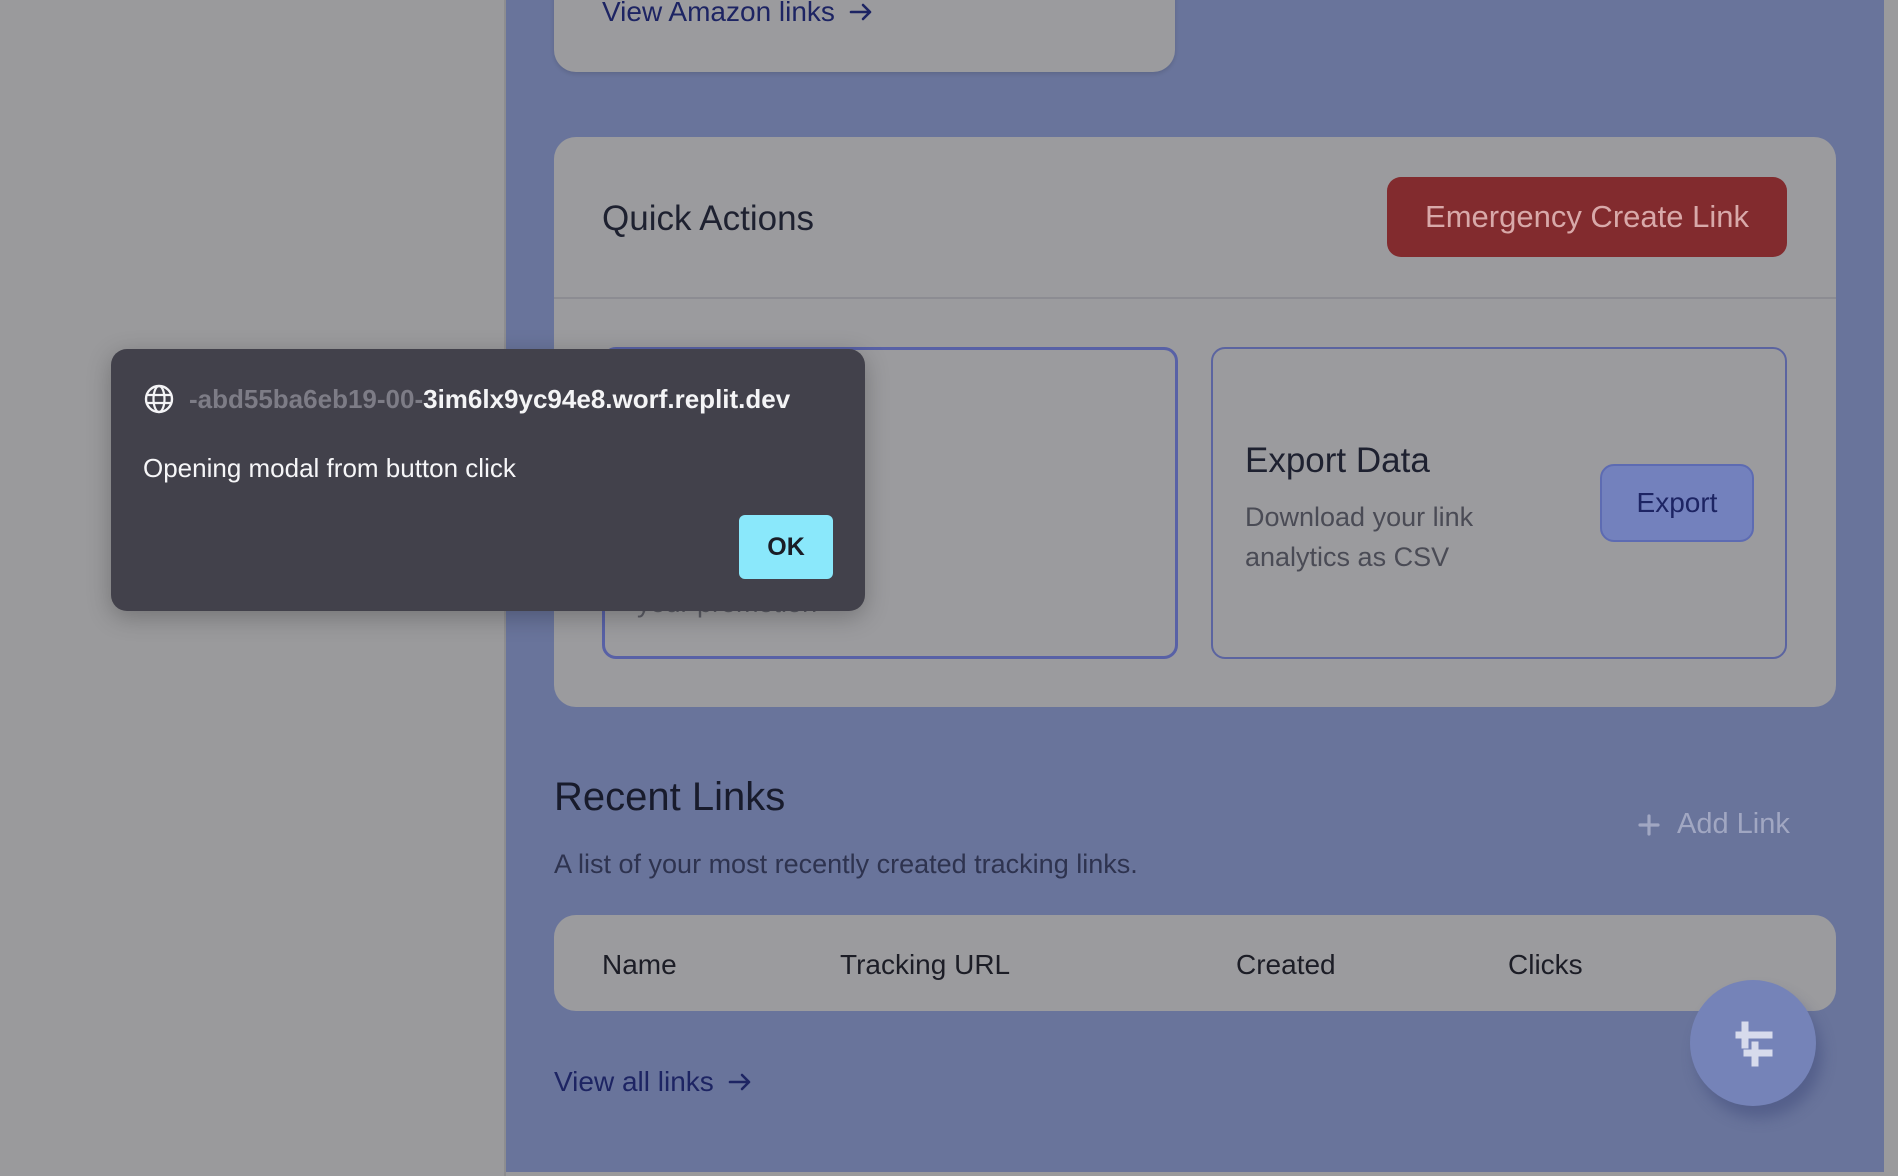  Describe the element at coordinates (718, 13) in the screenshot. I see `view-amazon-links-label: View Amazon links` at that location.